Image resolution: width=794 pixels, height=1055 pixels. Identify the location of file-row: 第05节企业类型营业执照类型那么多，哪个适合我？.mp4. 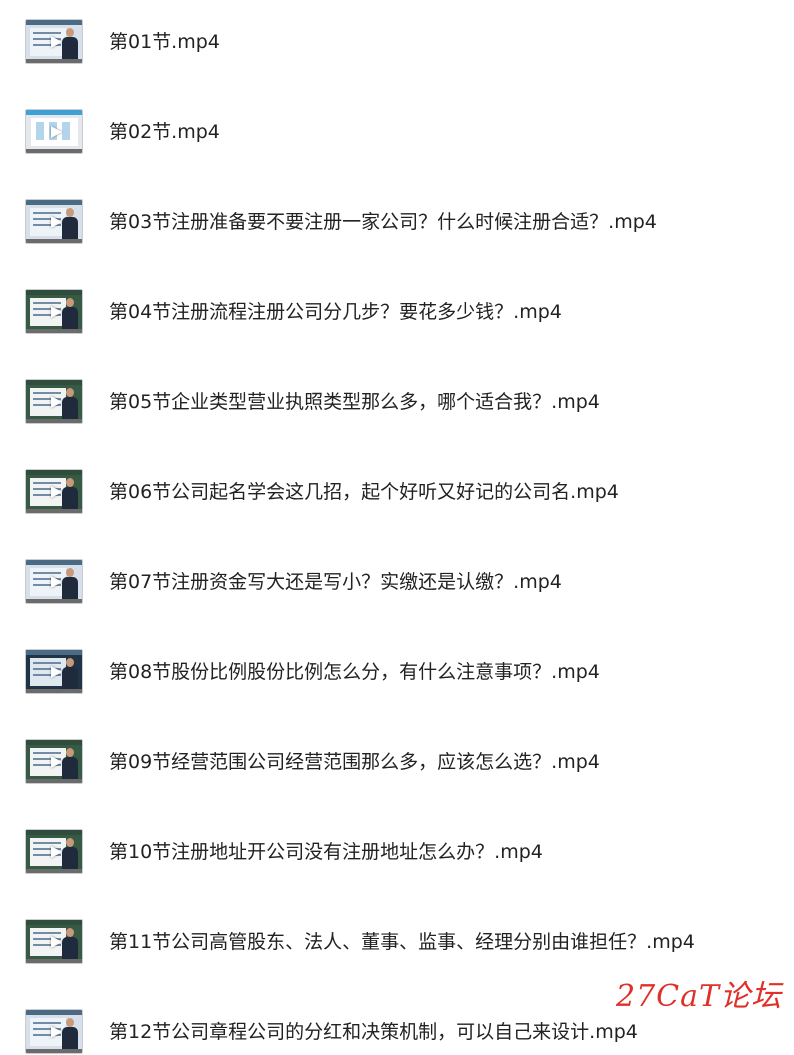
(397, 402).